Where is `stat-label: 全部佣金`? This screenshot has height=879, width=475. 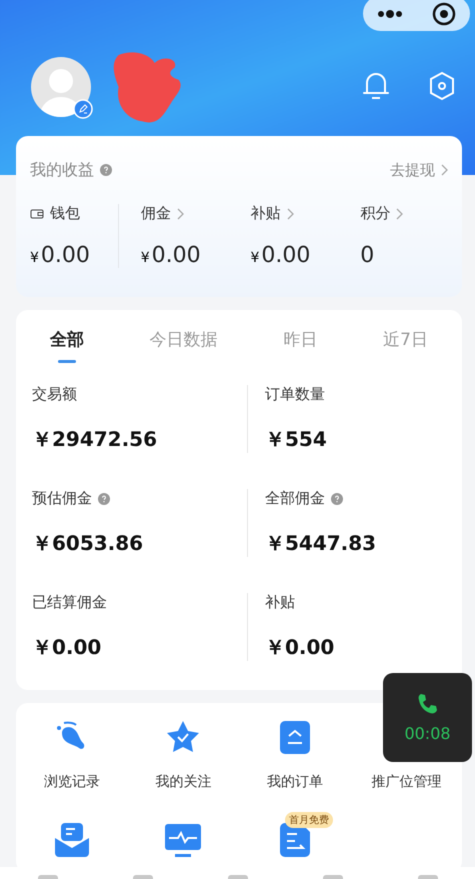 stat-label: 全部佣金 is located at coordinates (295, 498).